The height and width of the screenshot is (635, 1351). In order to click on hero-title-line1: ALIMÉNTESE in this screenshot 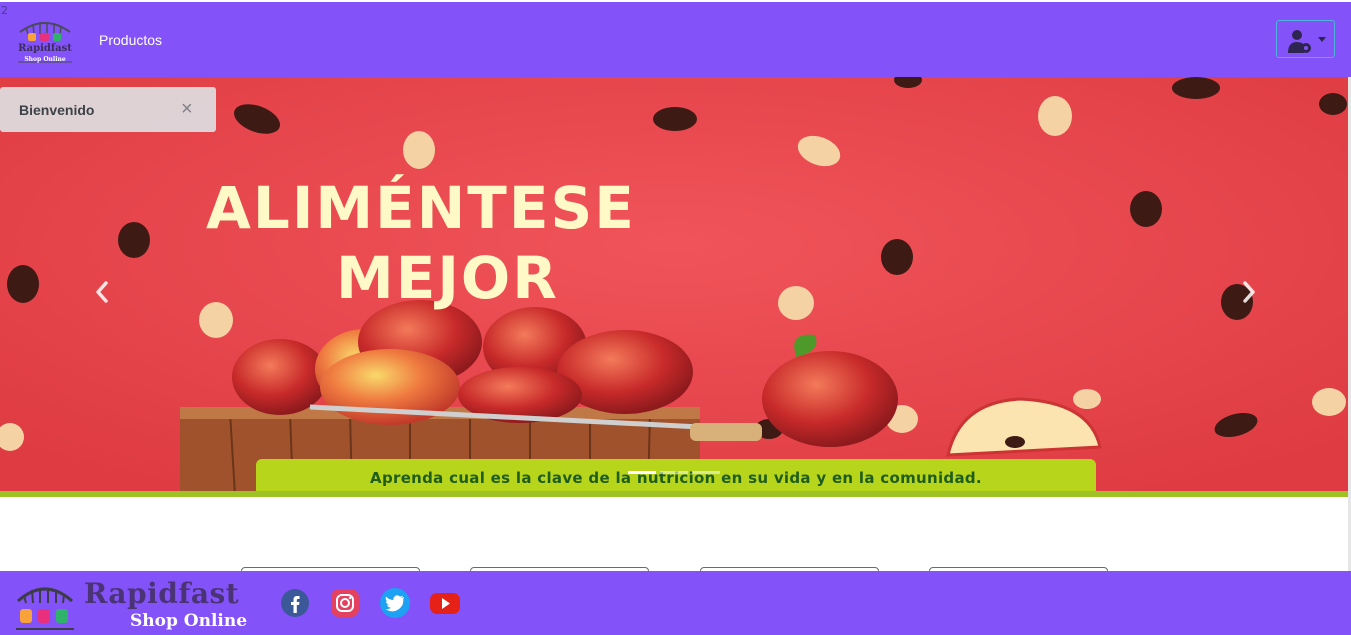, I will do `click(421, 208)`.